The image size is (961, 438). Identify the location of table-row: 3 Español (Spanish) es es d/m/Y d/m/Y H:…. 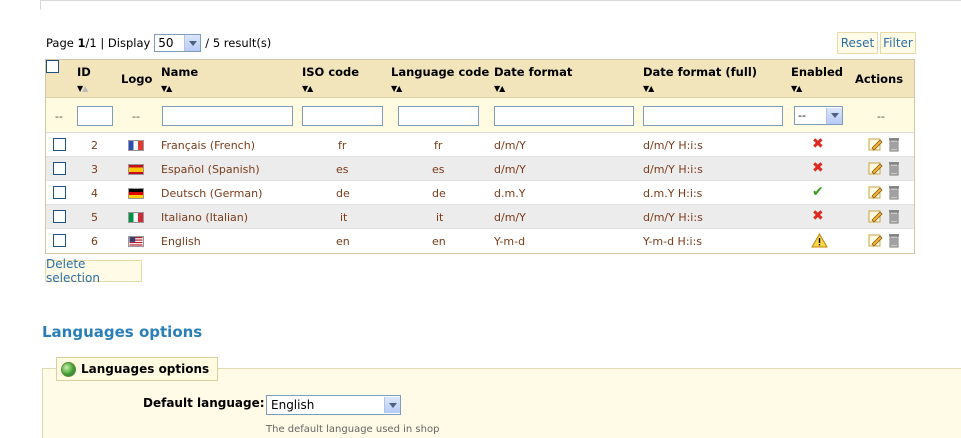
(480, 169).